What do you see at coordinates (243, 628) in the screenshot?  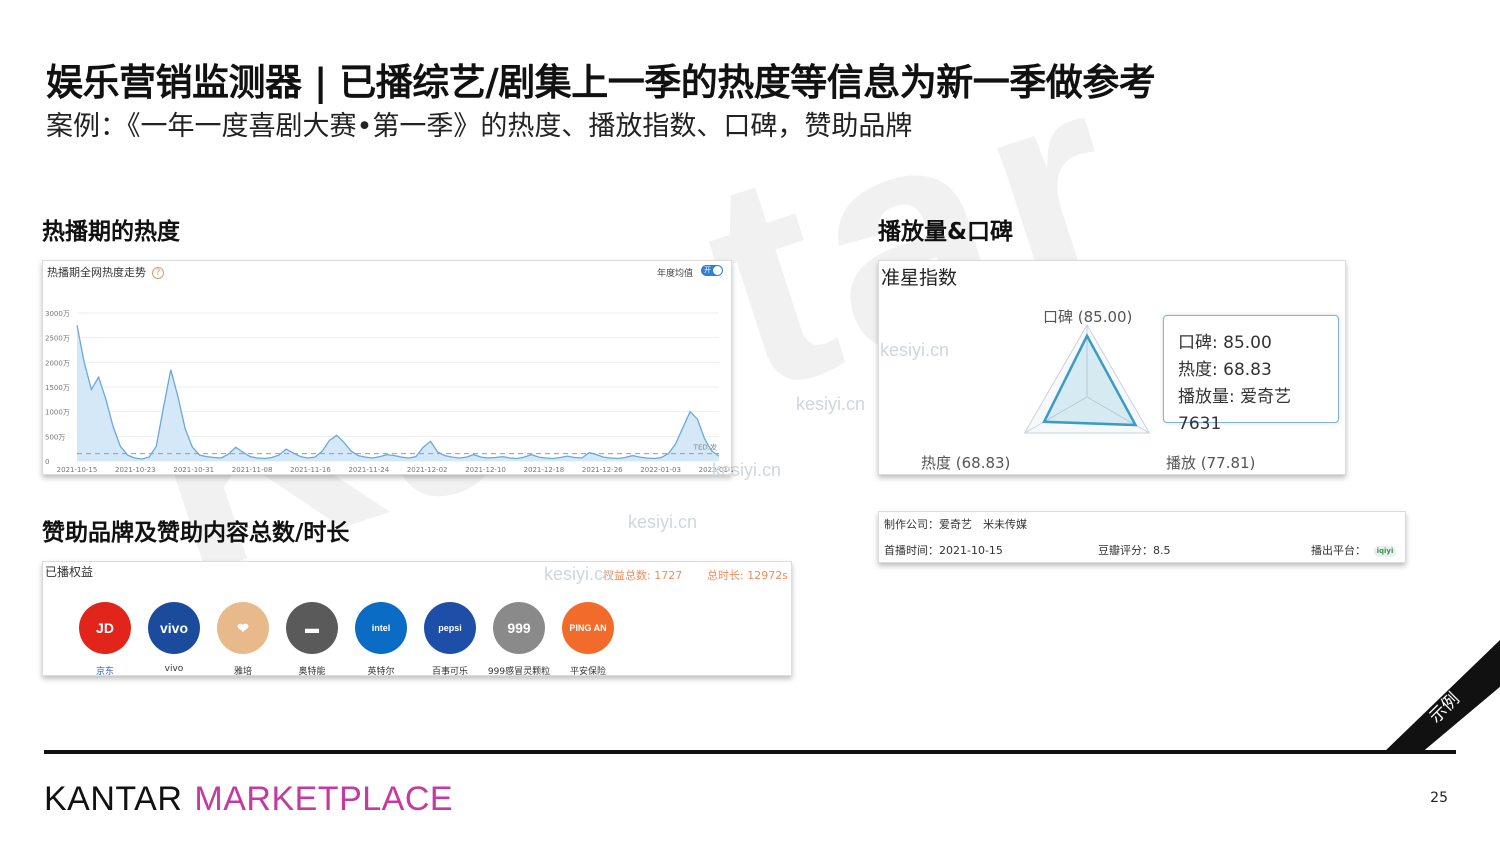 I see `brand-logo-icon: ❤` at bounding box center [243, 628].